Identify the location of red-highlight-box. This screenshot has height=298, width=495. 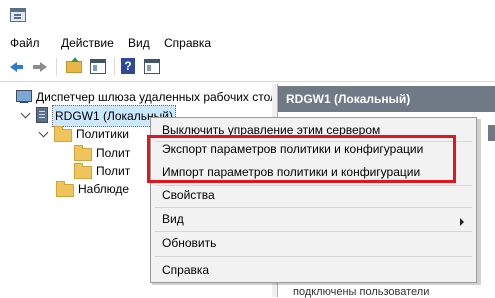
(301, 159).